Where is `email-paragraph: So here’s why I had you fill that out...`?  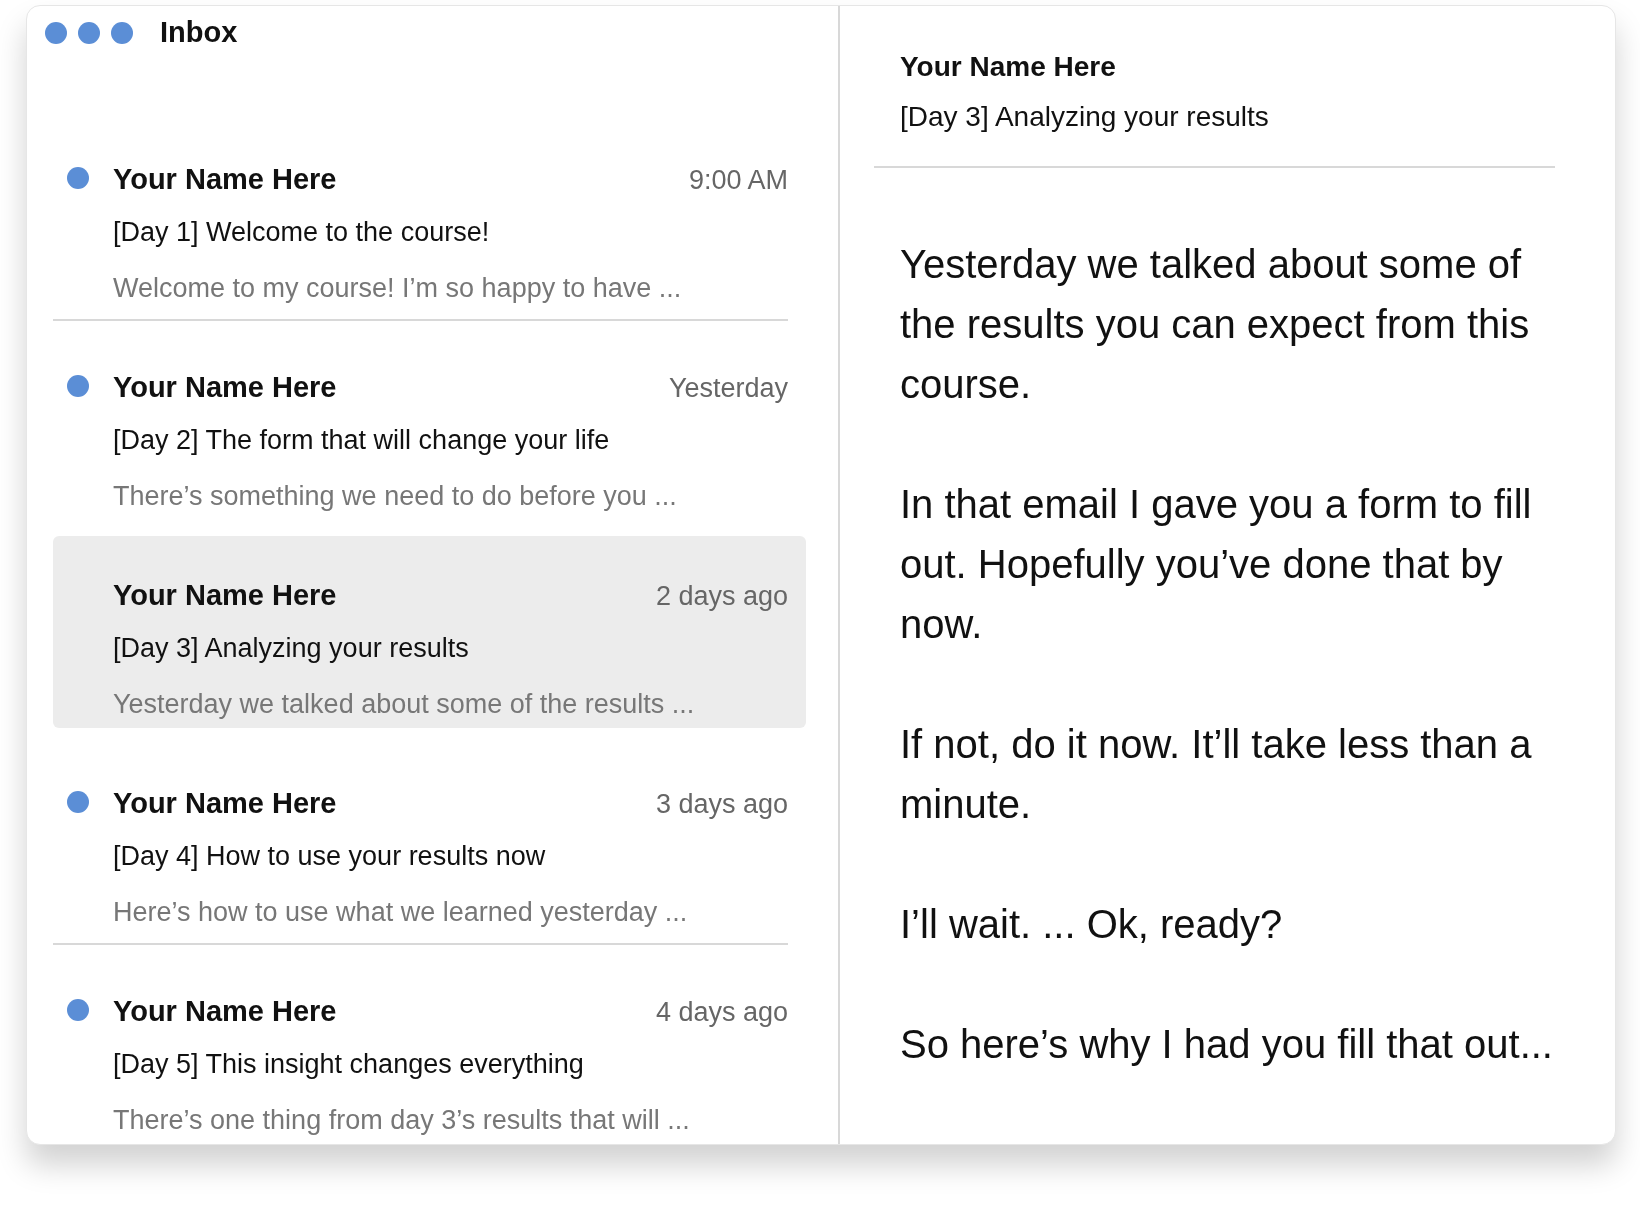 email-paragraph: So here’s why I had you fill that out... is located at coordinates (1227, 1044).